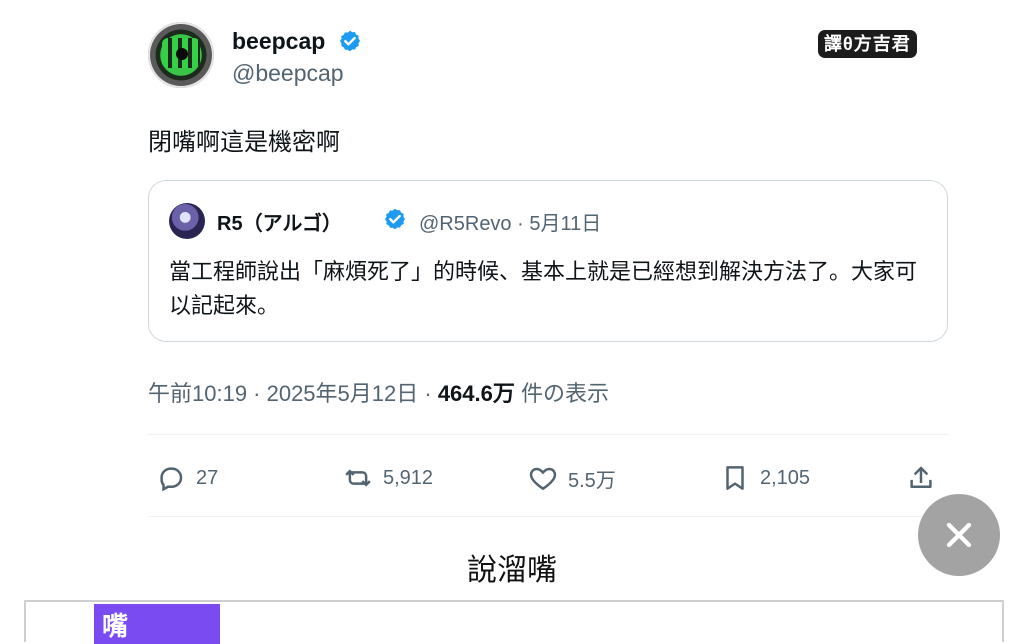 This screenshot has height=644, width=1024. Describe the element at coordinates (735, 478) in the screenshot. I see `bookmark-icon` at that location.